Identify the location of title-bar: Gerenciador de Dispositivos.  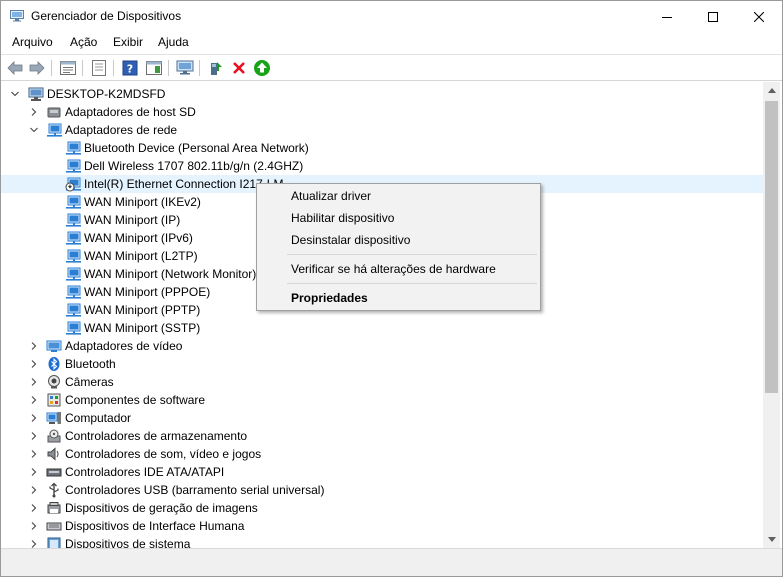
(391, 16).